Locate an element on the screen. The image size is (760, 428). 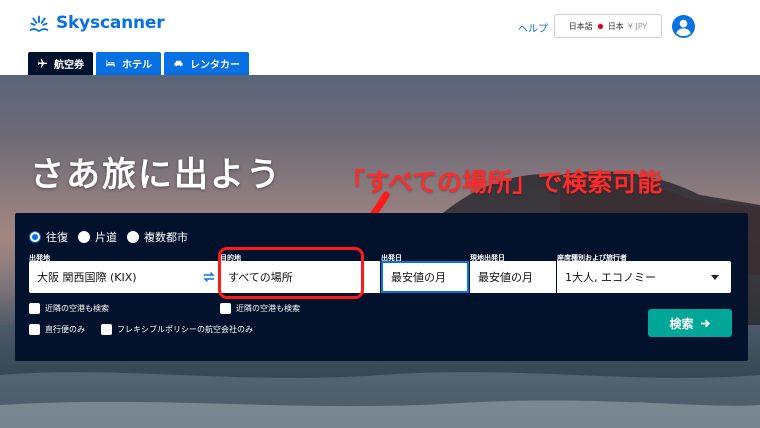
sunrise-logo-icon is located at coordinates (39, 24).